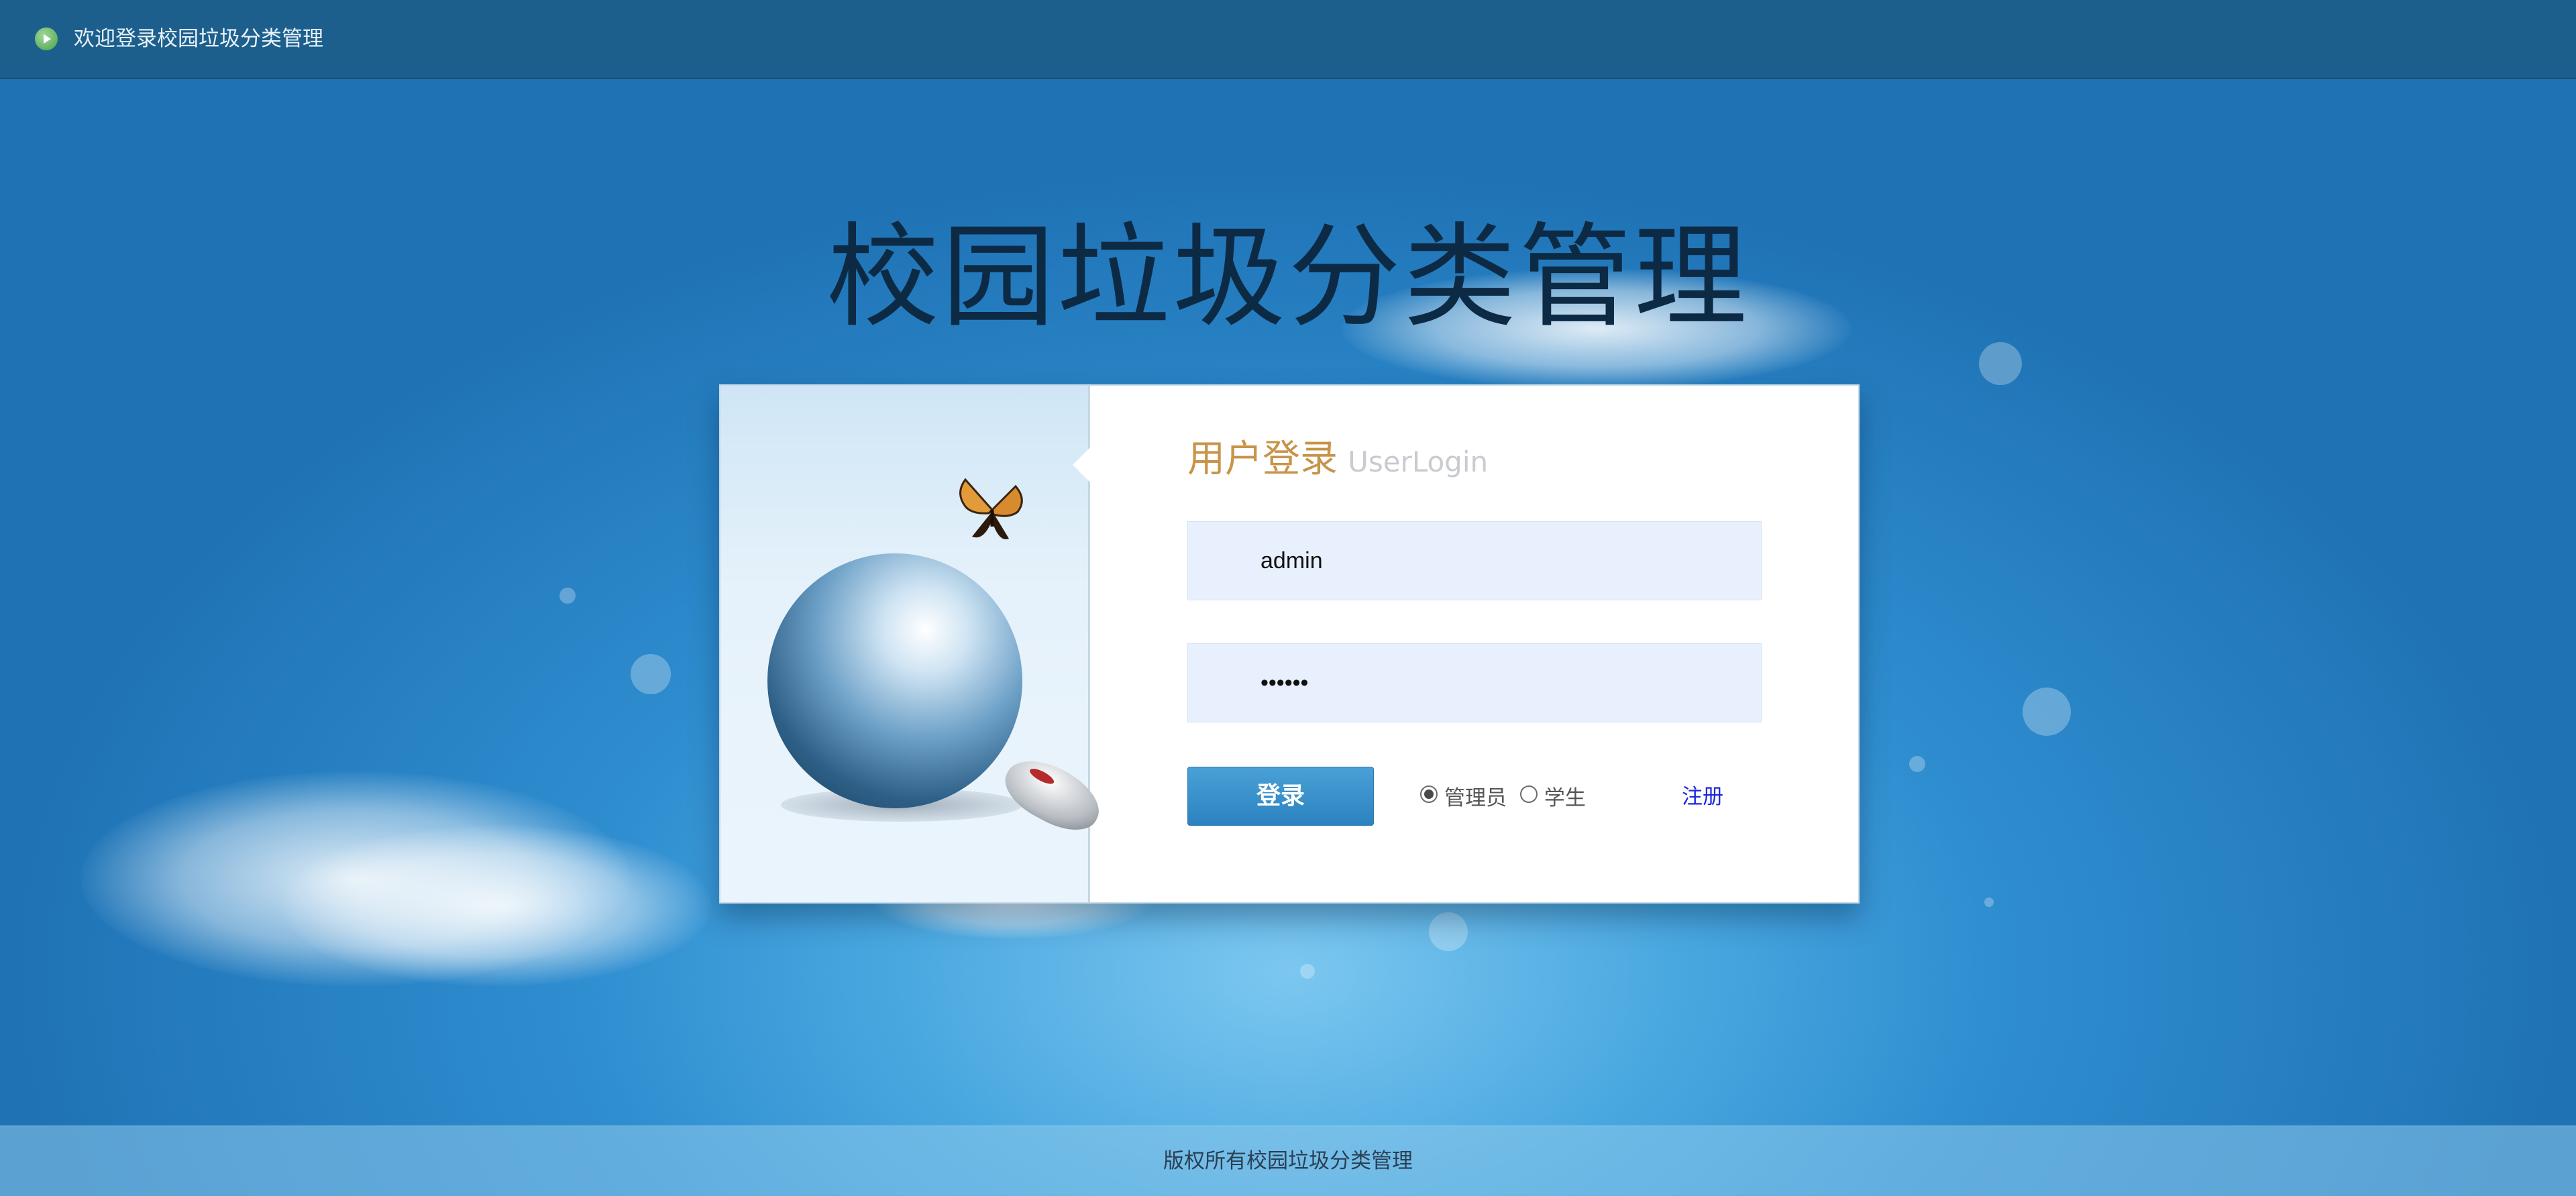  What do you see at coordinates (1702, 797) in the screenshot?
I see `register-link: 注册` at bounding box center [1702, 797].